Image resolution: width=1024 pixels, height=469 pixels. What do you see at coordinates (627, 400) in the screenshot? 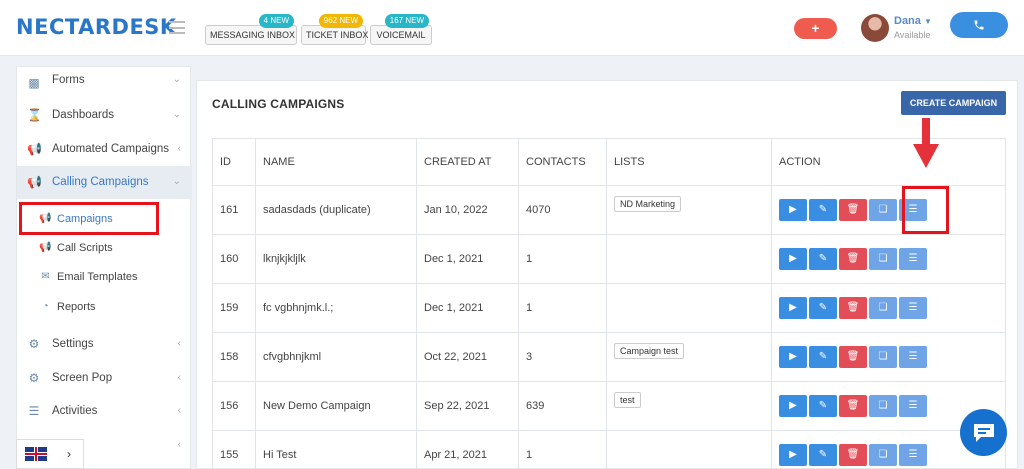
I see `list-tag: test` at bounding box center [627, 400].